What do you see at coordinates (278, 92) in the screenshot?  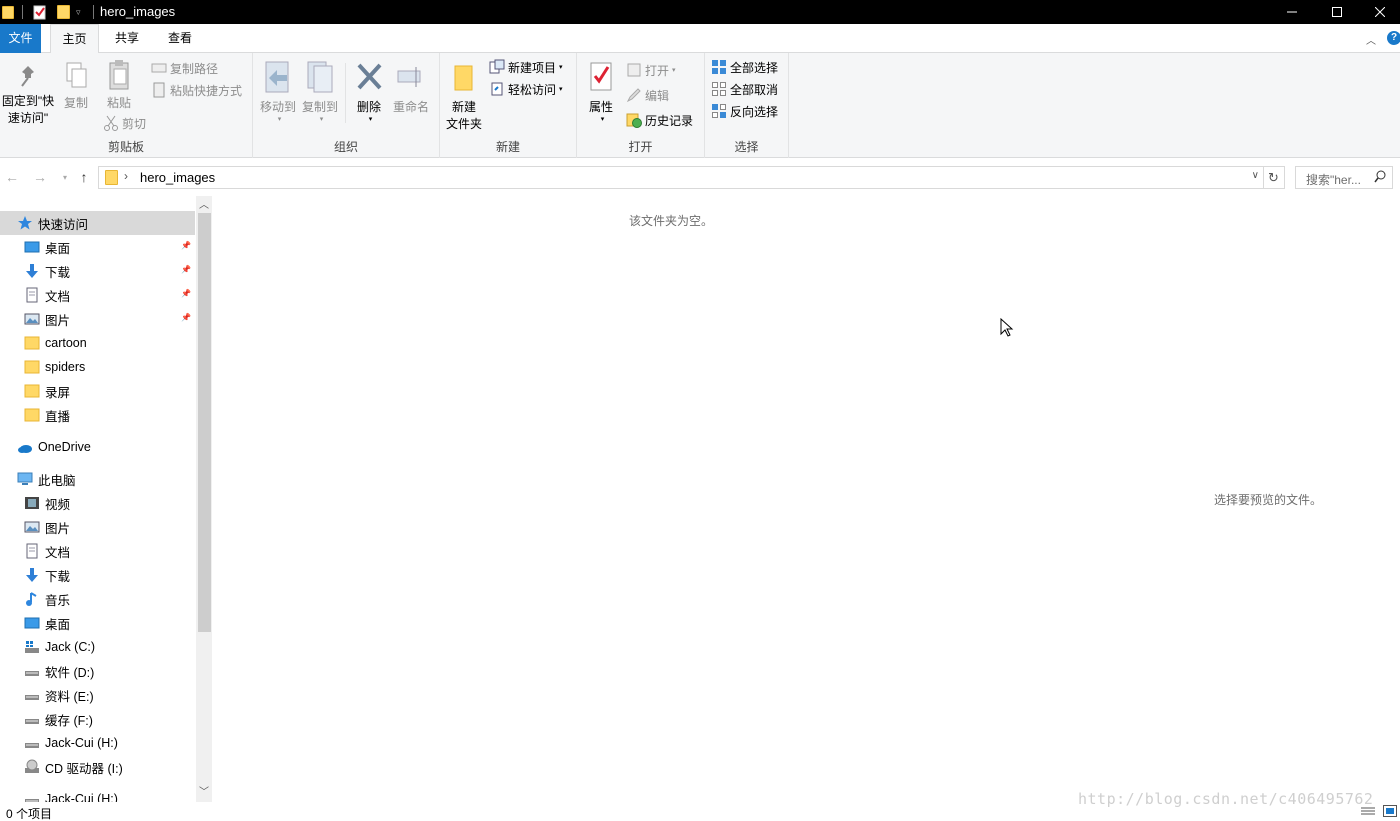 I see `move-to-button: 移动到 ▾` at bounding box center [278, 92].